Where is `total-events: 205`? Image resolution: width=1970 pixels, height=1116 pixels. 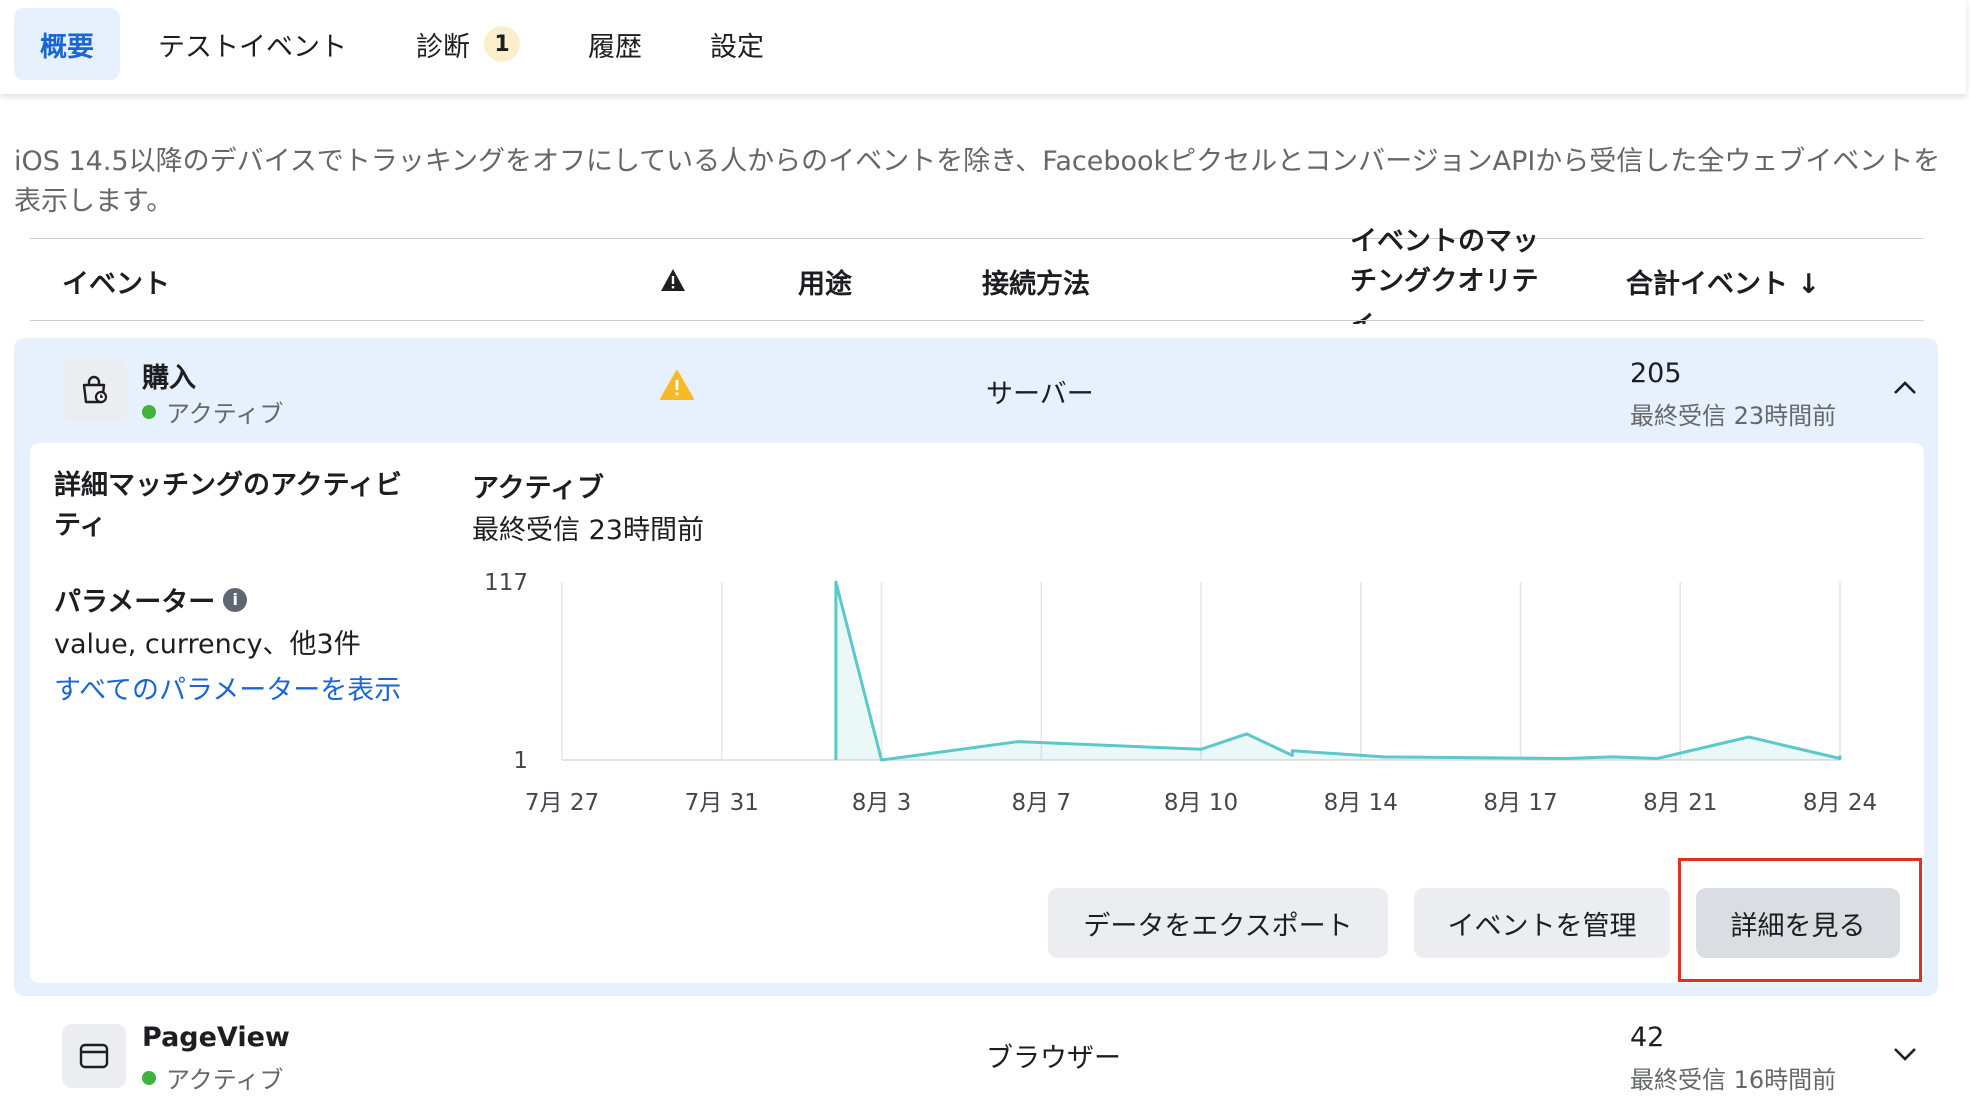
total-events: 205 is located at coordinates (1656, 373).